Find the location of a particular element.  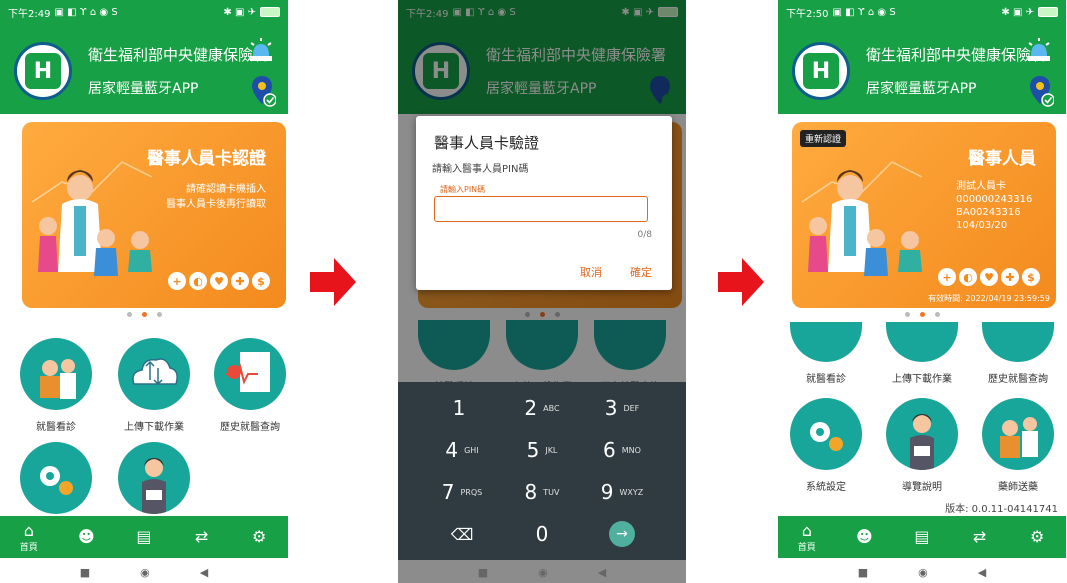

card-feature-icons: + ◐ ♥ ✚ $ is located at coordinates (219, 281).